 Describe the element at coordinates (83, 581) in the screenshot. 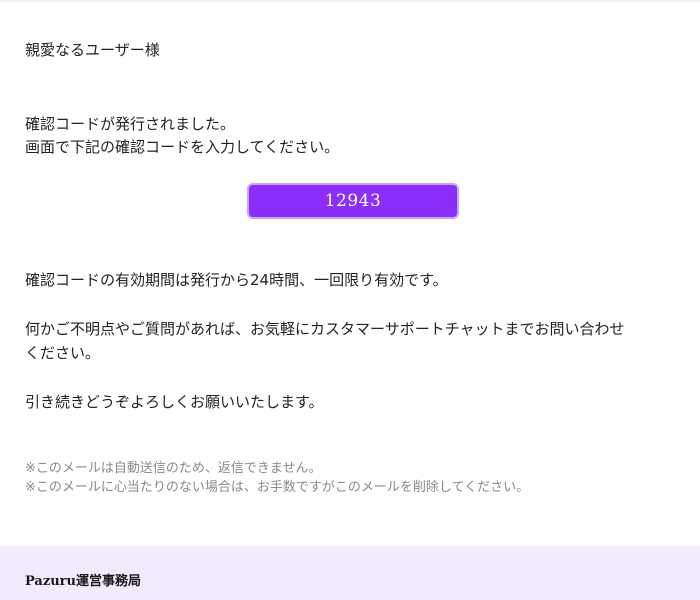

I see `sender-name: Pazuru運営事務局` at that location.